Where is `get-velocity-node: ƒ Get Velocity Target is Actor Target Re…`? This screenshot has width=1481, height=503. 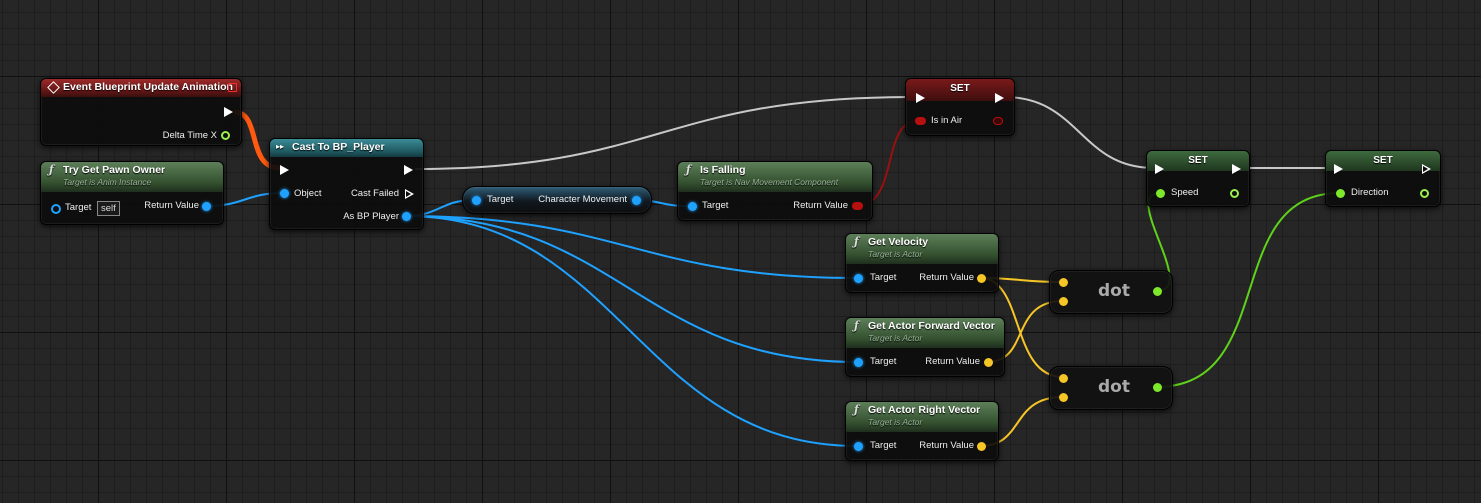
get-velocity-node: ƒ Get Velocity Target is Actor Target Re… is located at coordinates (922, 263).